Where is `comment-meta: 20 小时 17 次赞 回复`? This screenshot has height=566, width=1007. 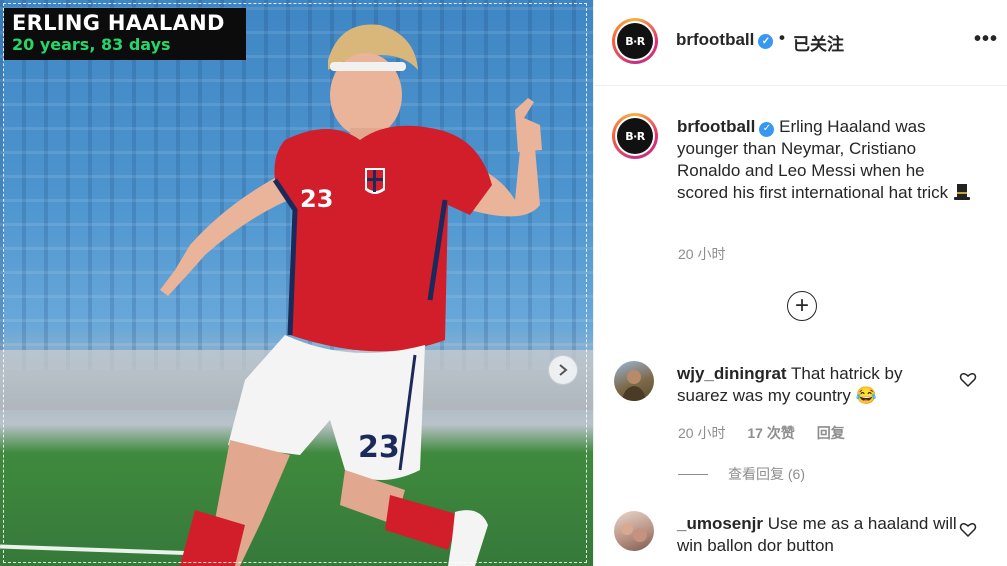 comment-meta: 20 小时 17 次赞 回复 is located at coordinates (770, 433).